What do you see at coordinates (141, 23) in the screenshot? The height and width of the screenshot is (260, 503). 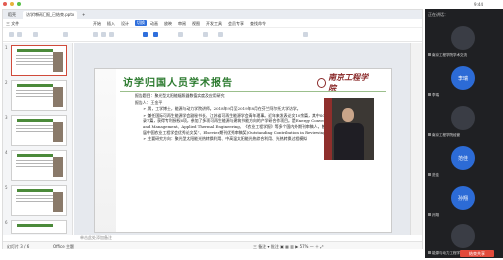 I see `menu-transition: 切换` at bounding box center [141, 23].